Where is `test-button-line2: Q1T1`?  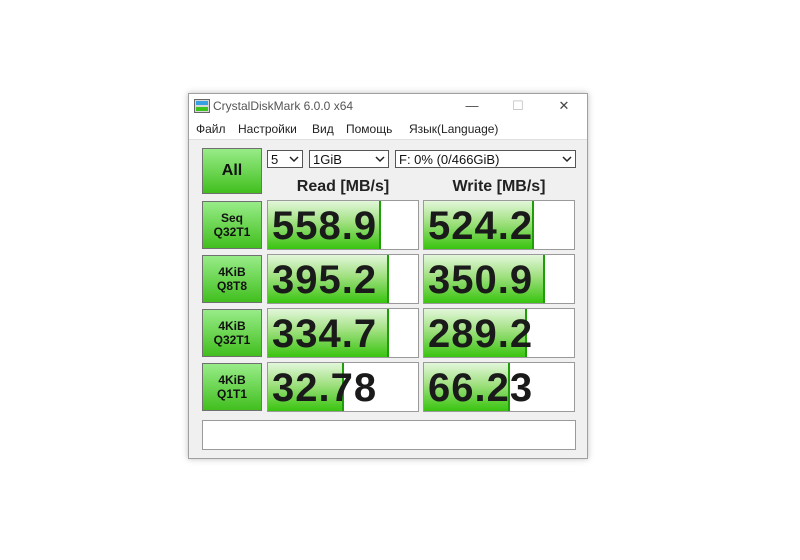
test-button-line2: Q1T1 is located at coordinates (231, 394).